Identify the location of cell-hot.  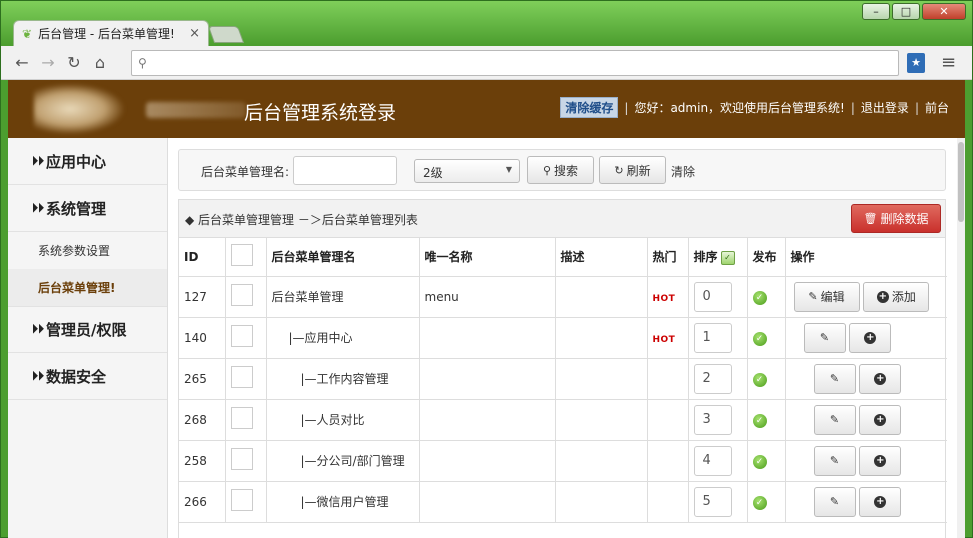
(668, 420).